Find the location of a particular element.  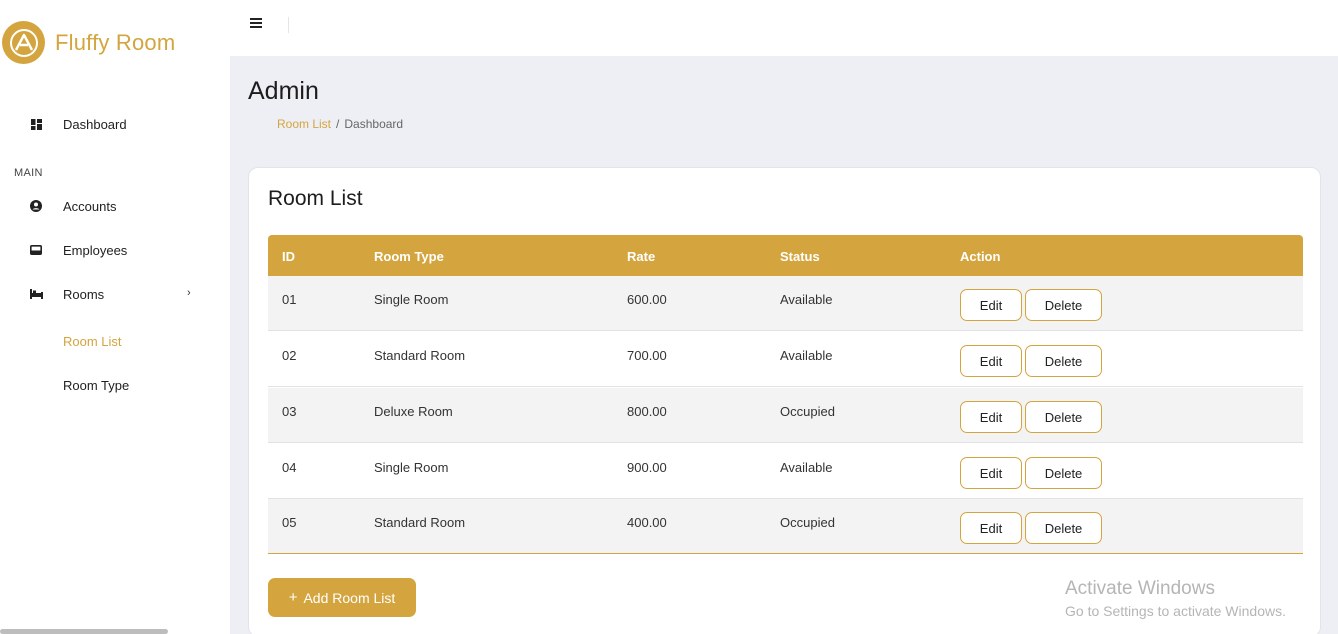

cell-rate: 700.00 is located at coordinates (647, 355).